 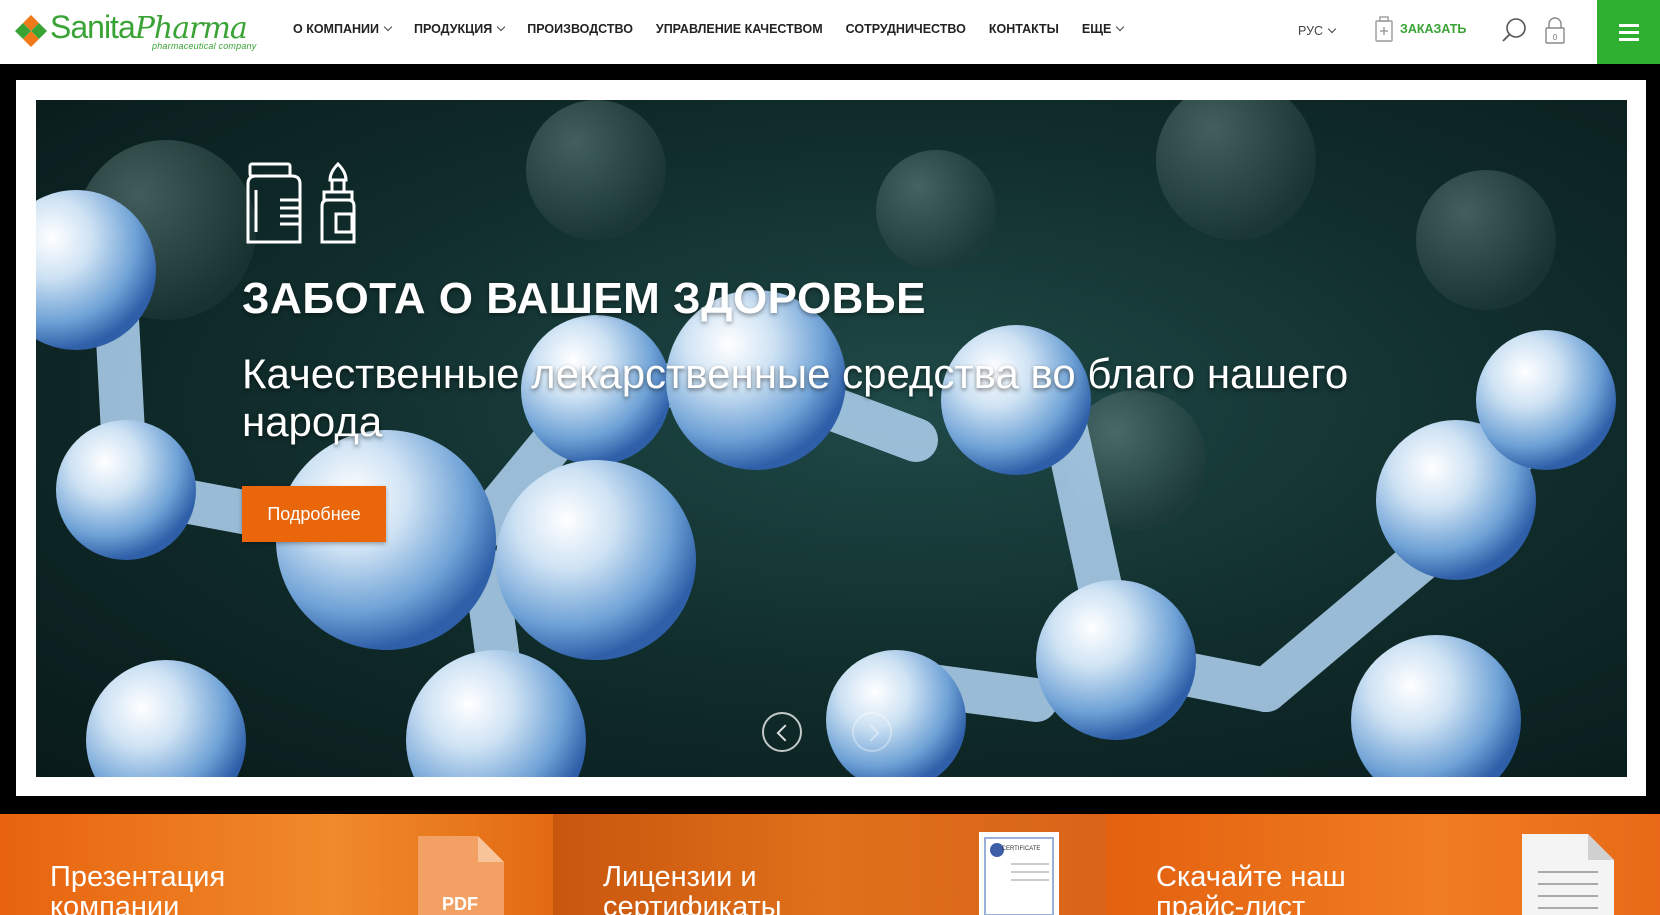 I want to click on logo-diamond-icon, so click(x=31, y=31).